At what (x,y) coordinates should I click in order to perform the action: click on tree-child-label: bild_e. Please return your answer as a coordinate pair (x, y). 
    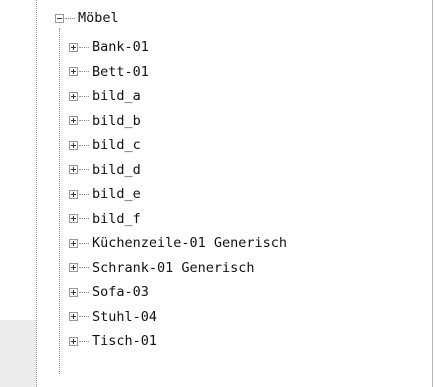
    Looking at the image, I should click on (116, 194).